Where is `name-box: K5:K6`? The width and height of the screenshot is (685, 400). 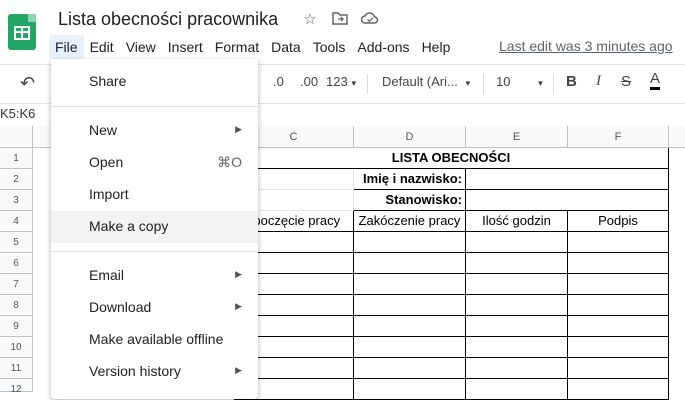
name-box: K5:K6 is located at coordinates (17, 114).